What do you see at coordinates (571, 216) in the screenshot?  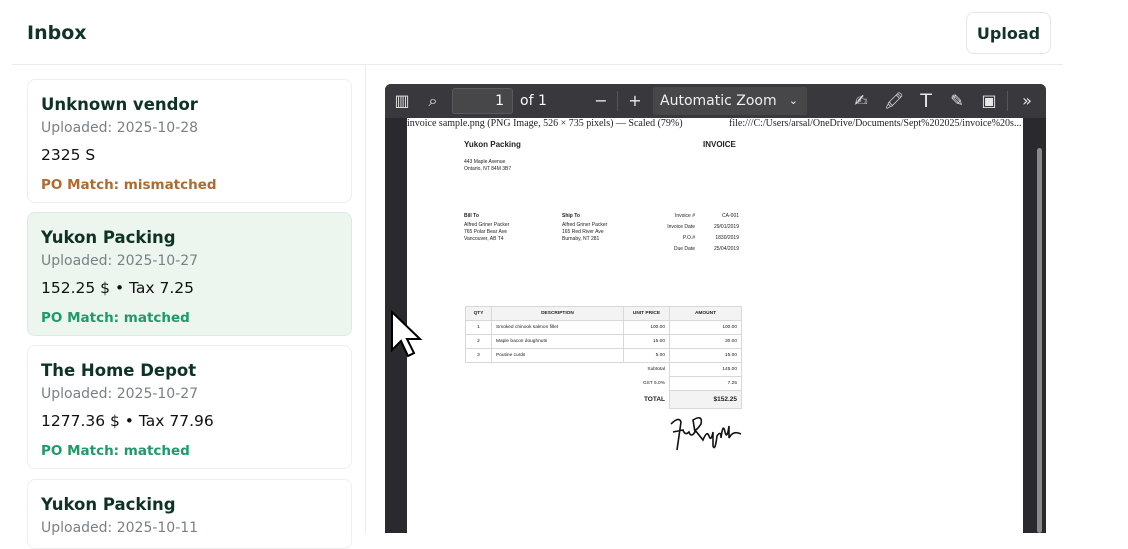 I see `ship-to-label: Ship To` at bounding box center [571, 216].